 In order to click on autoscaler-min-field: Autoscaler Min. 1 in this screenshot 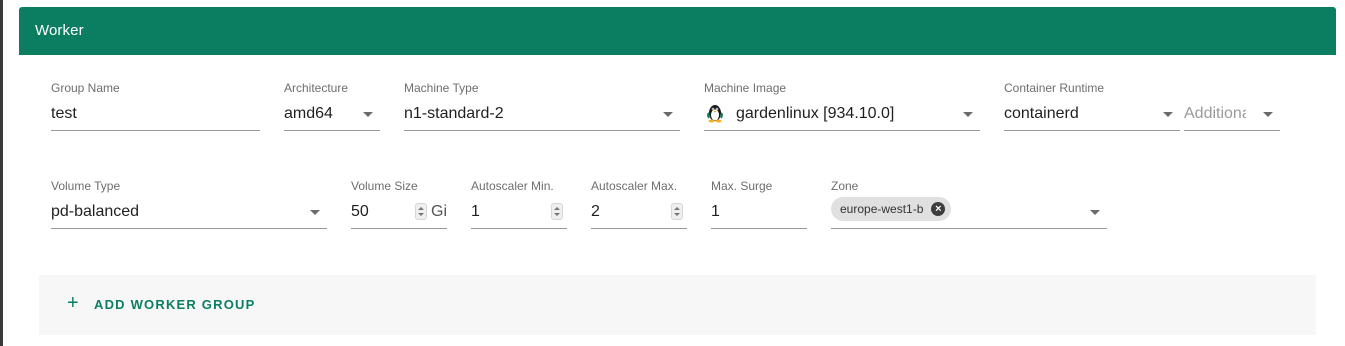, I will do `click(519, 204)`.